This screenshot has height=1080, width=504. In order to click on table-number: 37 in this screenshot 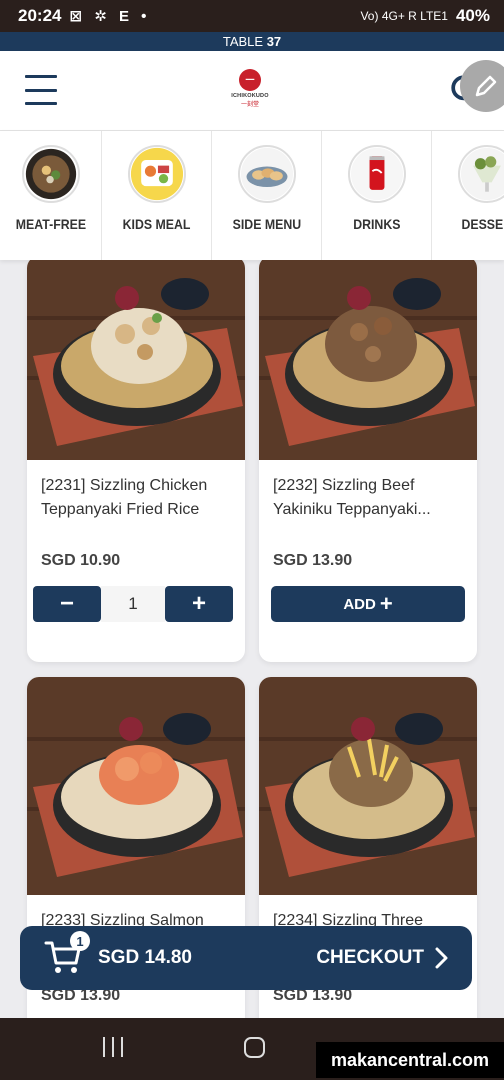, I will do `click(274, 41)`.